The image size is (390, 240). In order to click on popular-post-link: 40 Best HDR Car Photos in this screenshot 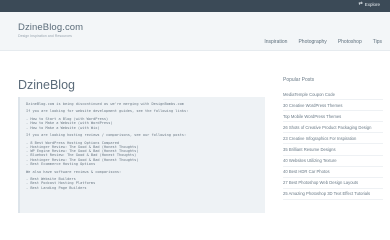, I will do `click(333, 172)`.